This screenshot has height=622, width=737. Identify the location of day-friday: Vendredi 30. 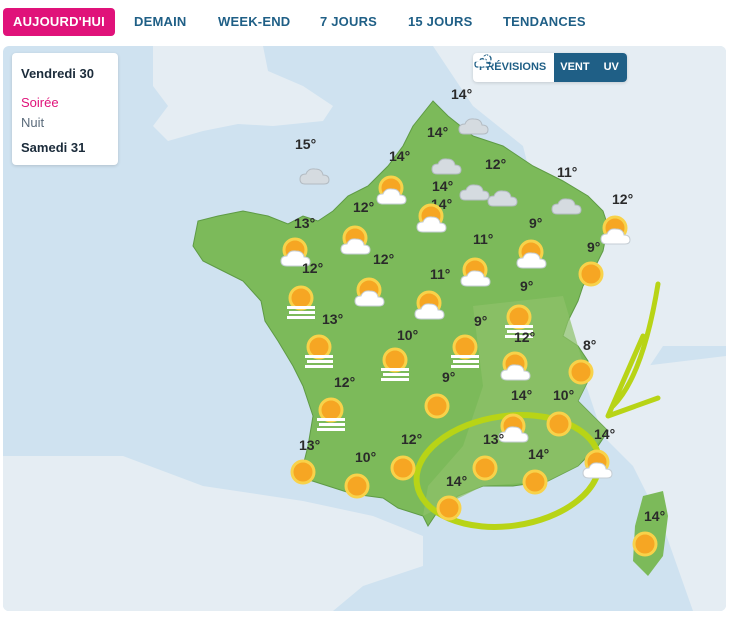
(57, 73).